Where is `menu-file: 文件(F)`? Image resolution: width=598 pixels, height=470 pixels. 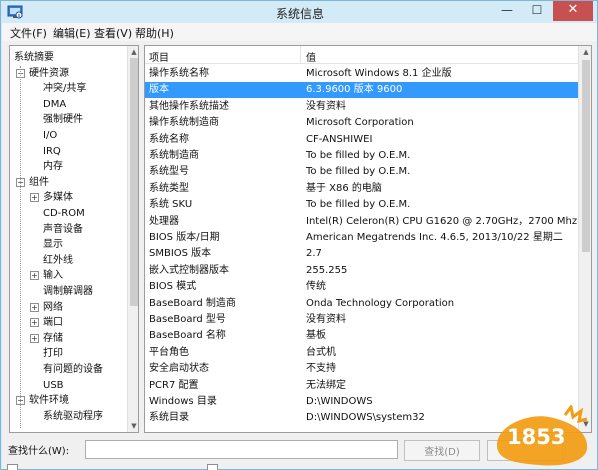
menu-file: 文件(F) is located at coordinates (28, 33).